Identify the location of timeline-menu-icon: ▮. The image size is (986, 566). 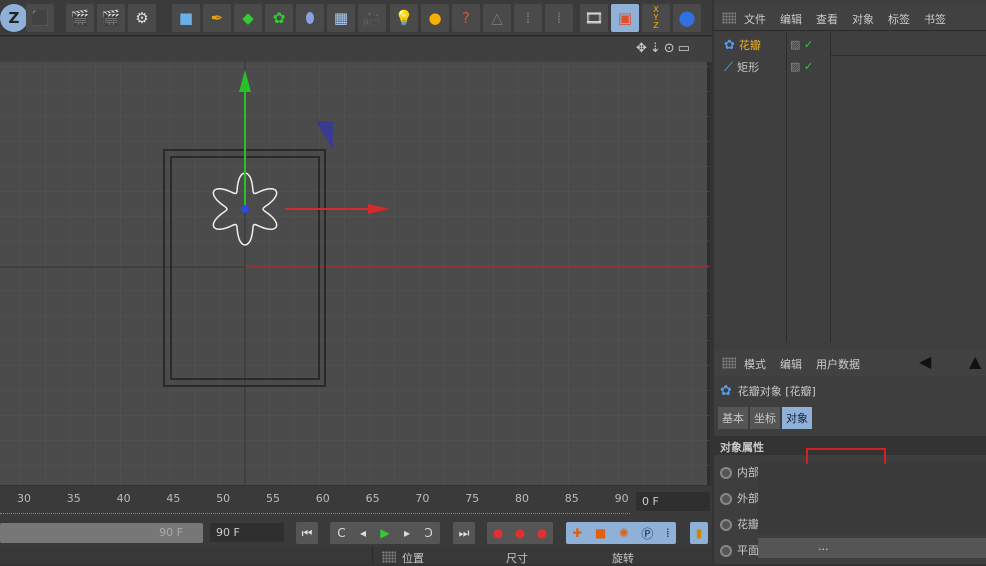
(699, 533).